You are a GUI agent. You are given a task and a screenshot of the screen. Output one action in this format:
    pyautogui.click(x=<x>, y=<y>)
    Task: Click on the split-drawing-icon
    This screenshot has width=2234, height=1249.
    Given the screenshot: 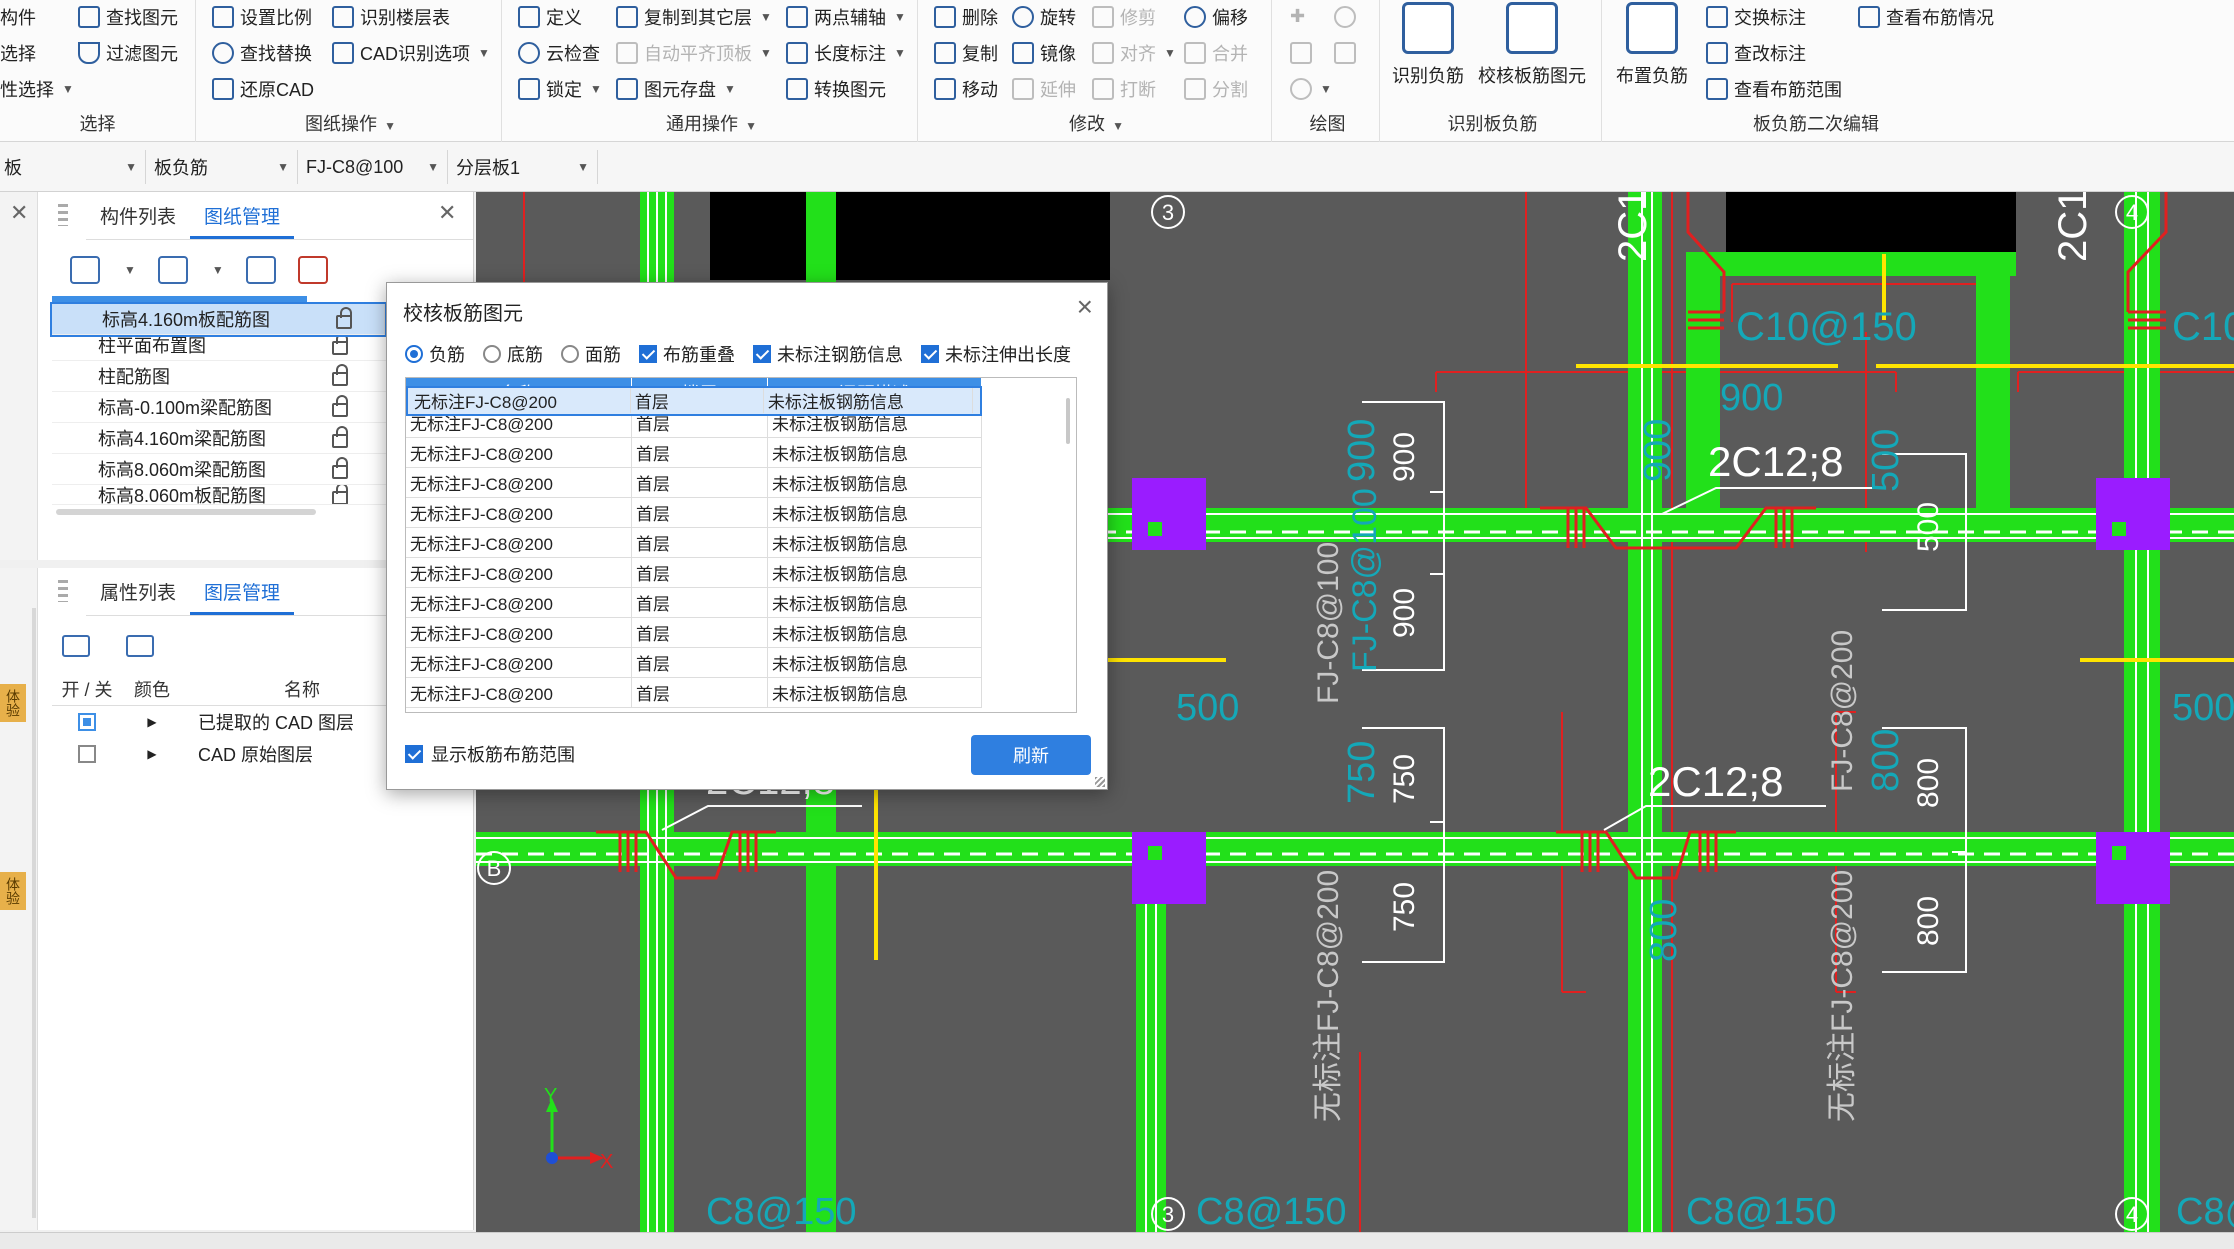 What is the action you would take?
    pyautogui.click(x=260, y=270)
    